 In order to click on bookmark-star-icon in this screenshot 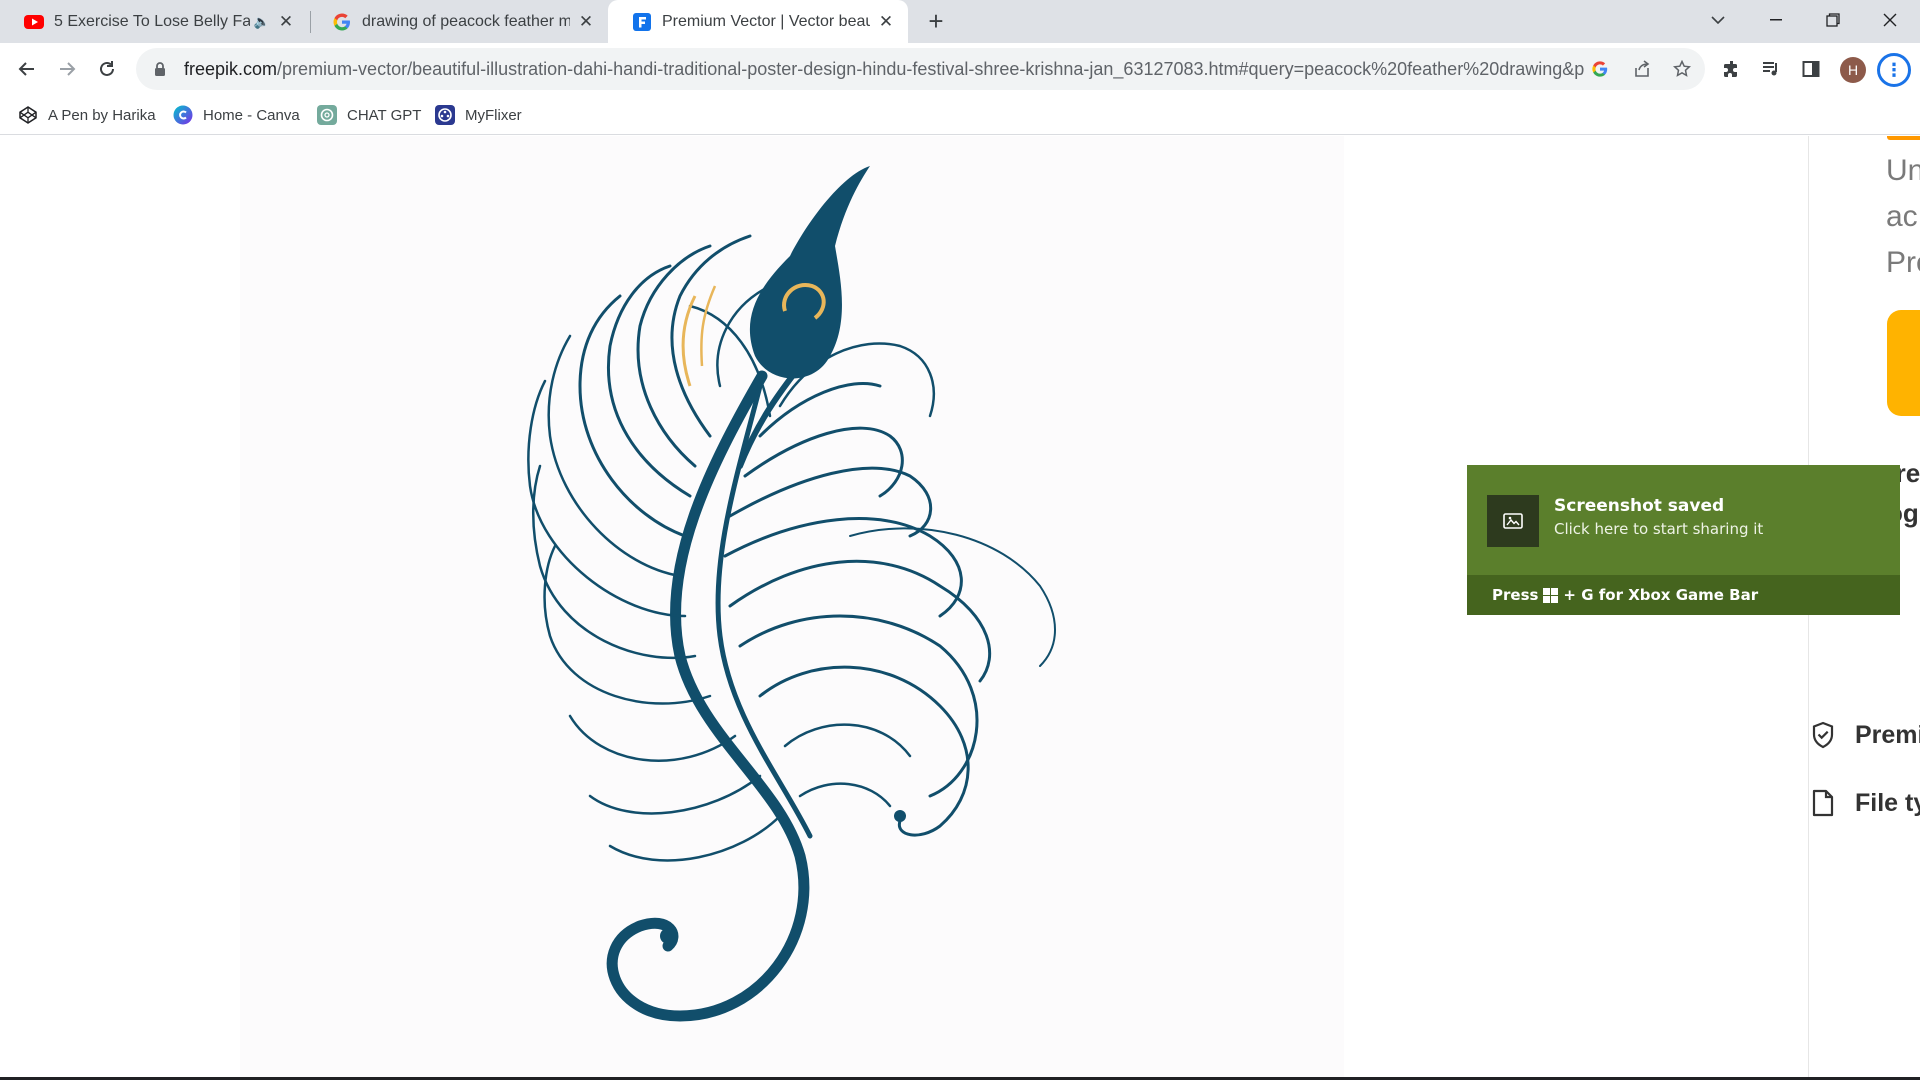, I will do `click(1682, 69)`.